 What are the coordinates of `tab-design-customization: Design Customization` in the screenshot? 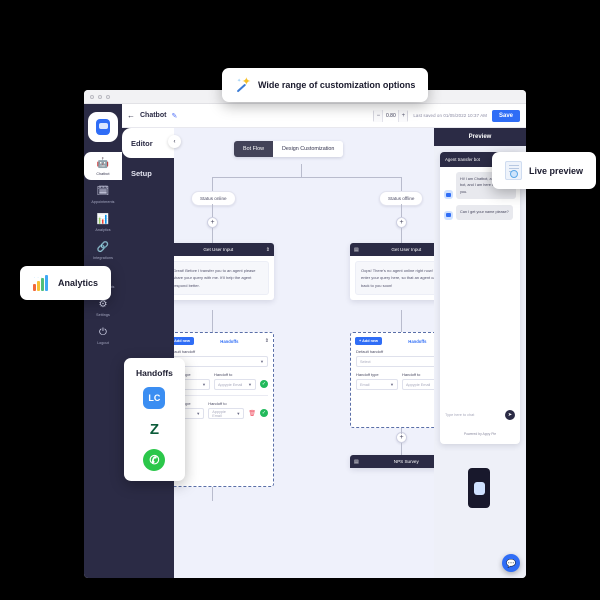 It's located at (308, 149).